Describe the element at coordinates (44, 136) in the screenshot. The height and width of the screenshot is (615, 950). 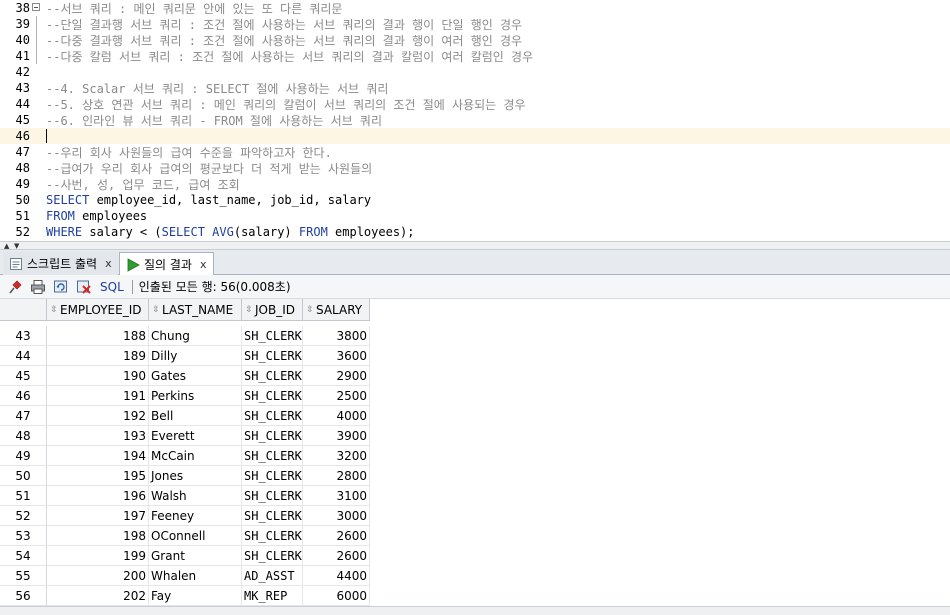
I see `code-text` at that location.